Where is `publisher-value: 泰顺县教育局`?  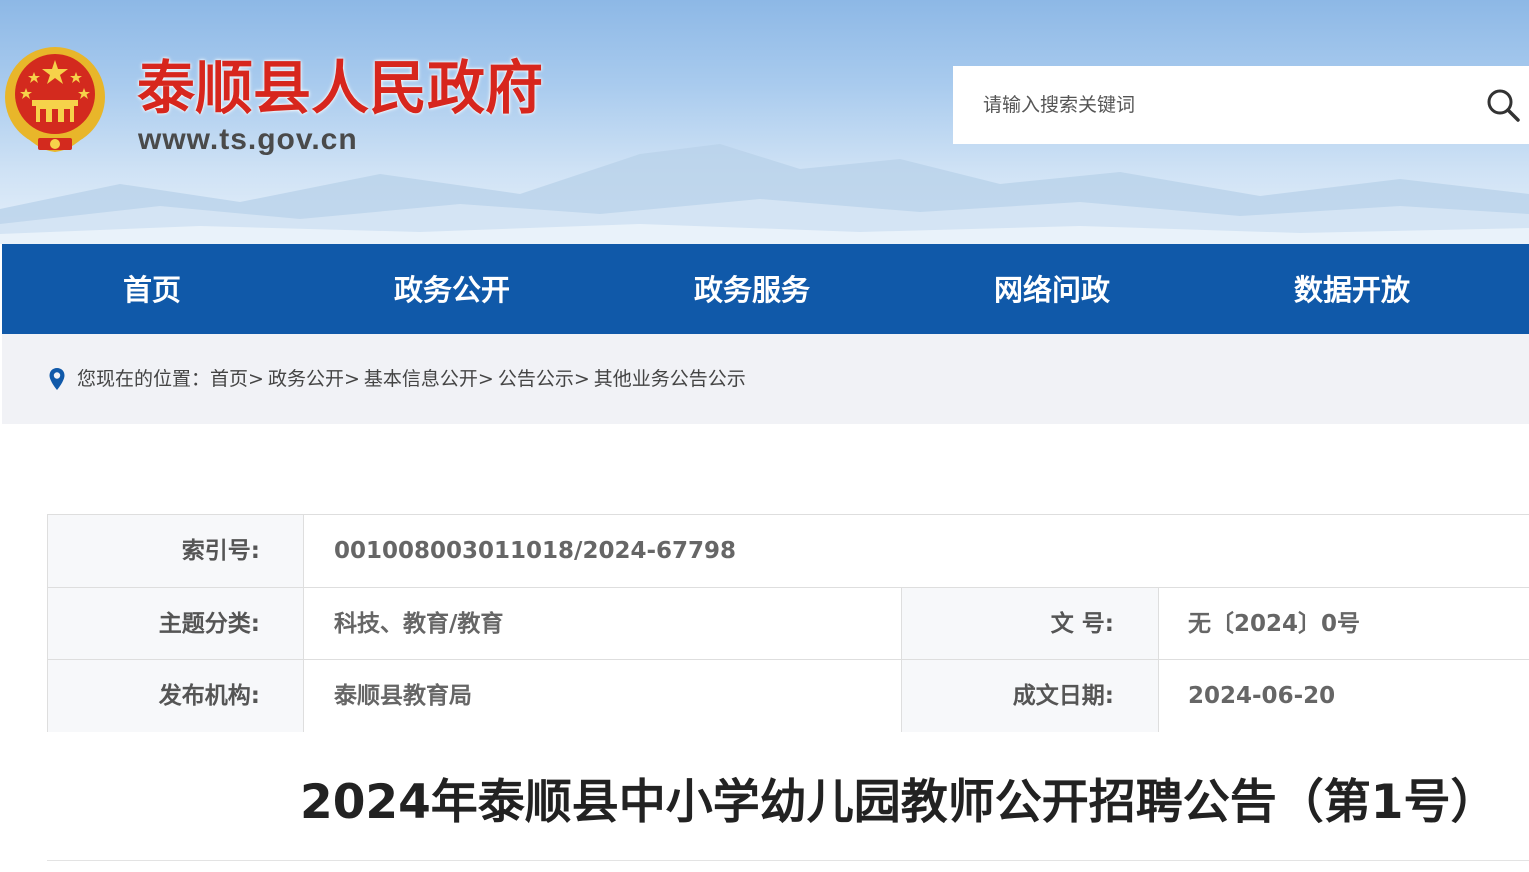
publisher-value: 泰顺县教育局 is located at coordinates (603, 696).